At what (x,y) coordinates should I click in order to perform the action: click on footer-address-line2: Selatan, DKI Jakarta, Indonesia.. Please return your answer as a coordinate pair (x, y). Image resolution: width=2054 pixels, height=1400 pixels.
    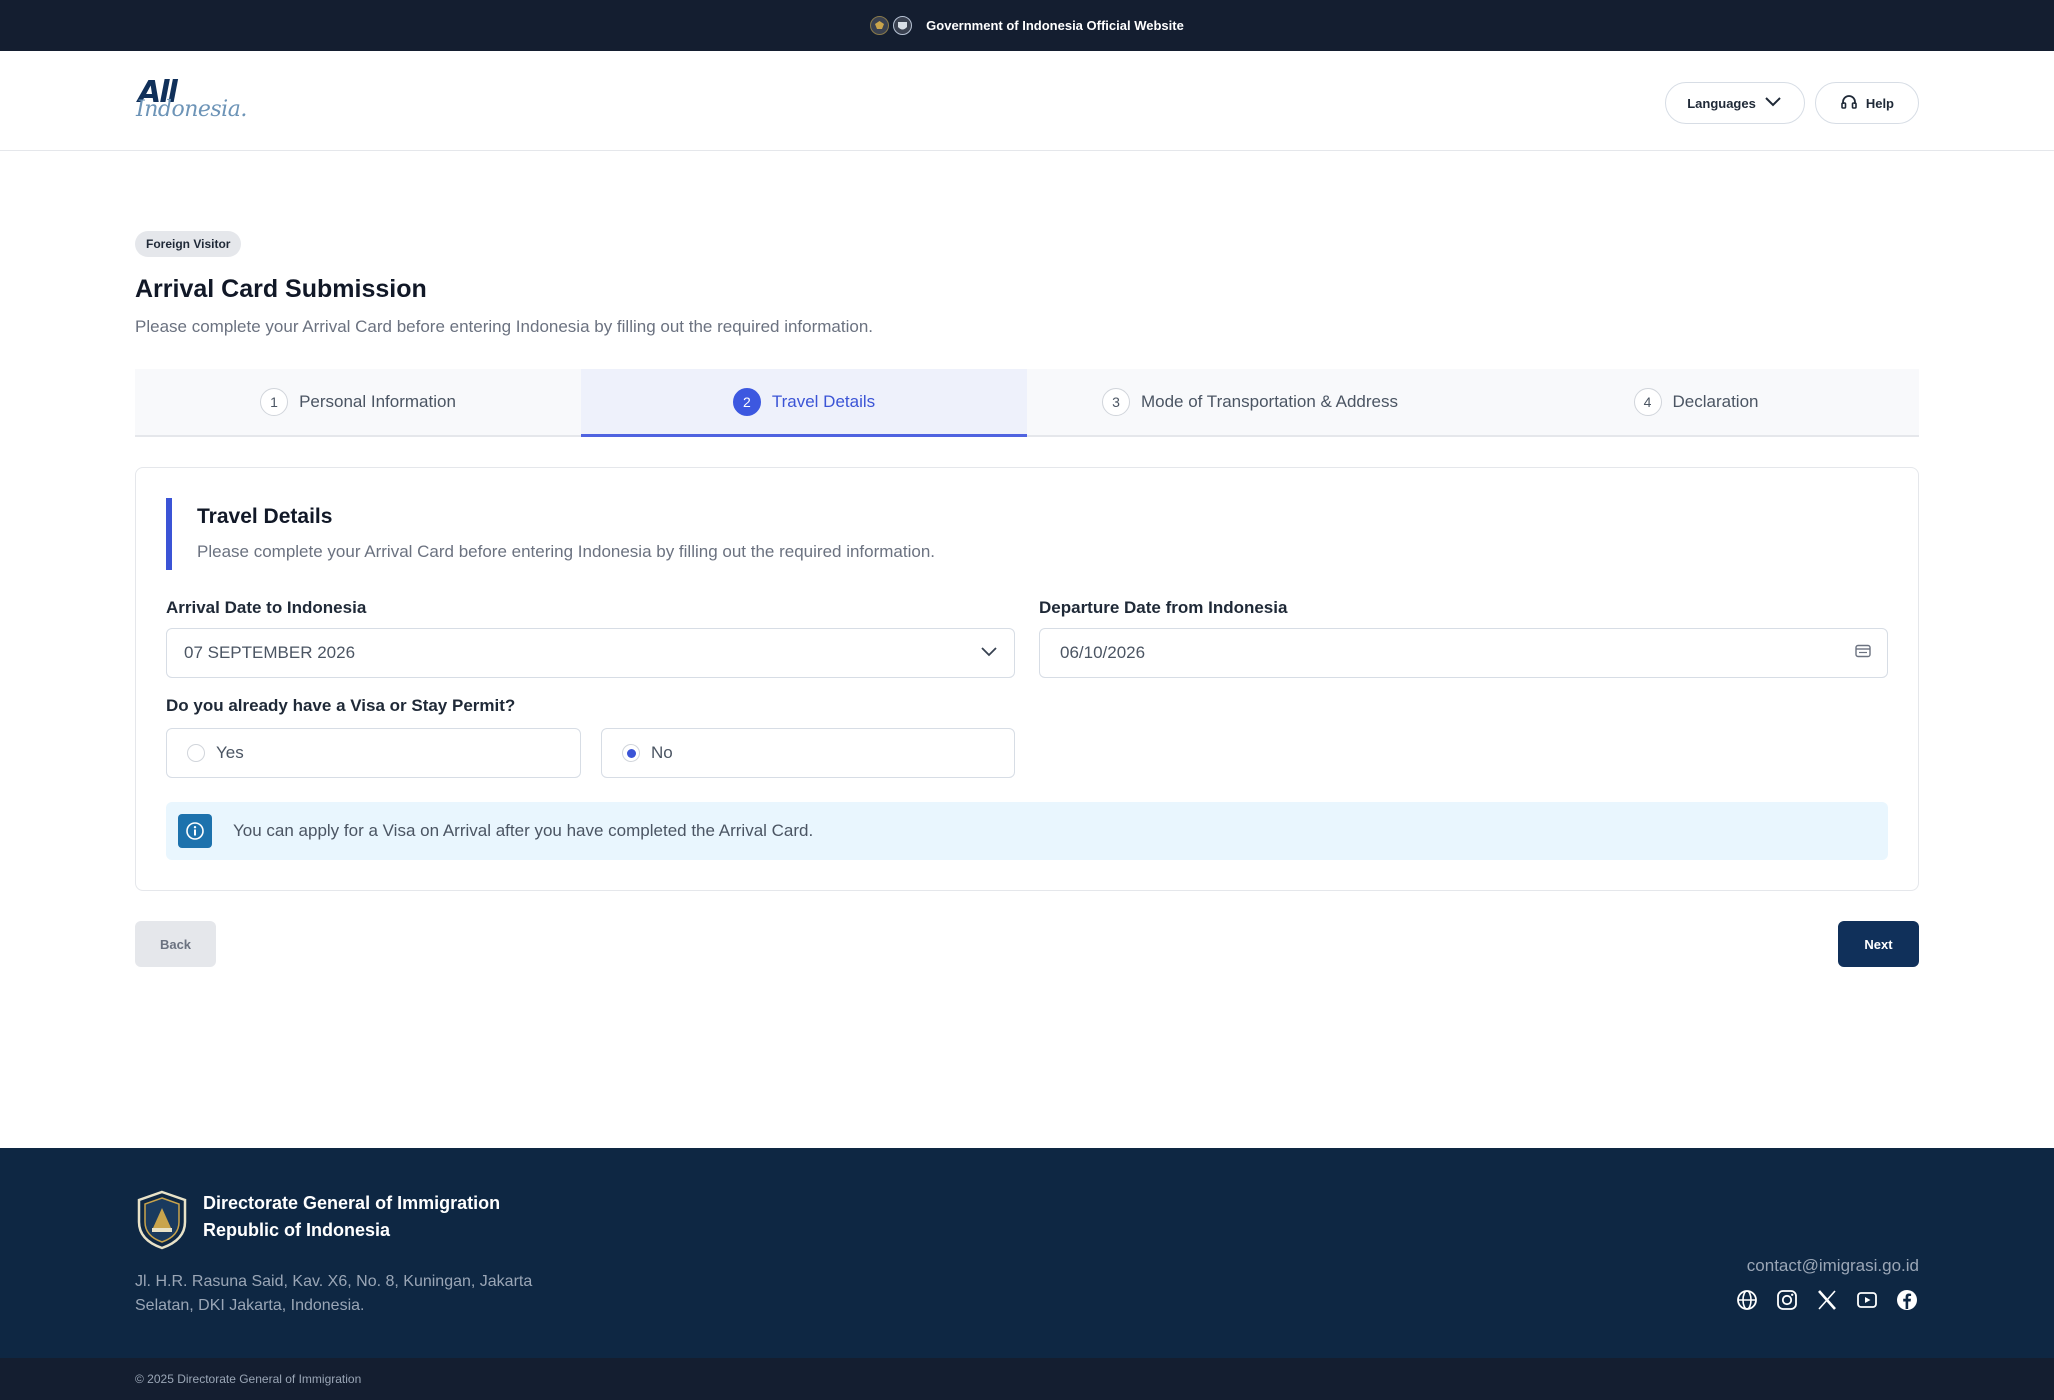
    Looking at the image, I should click on (250, 1305).